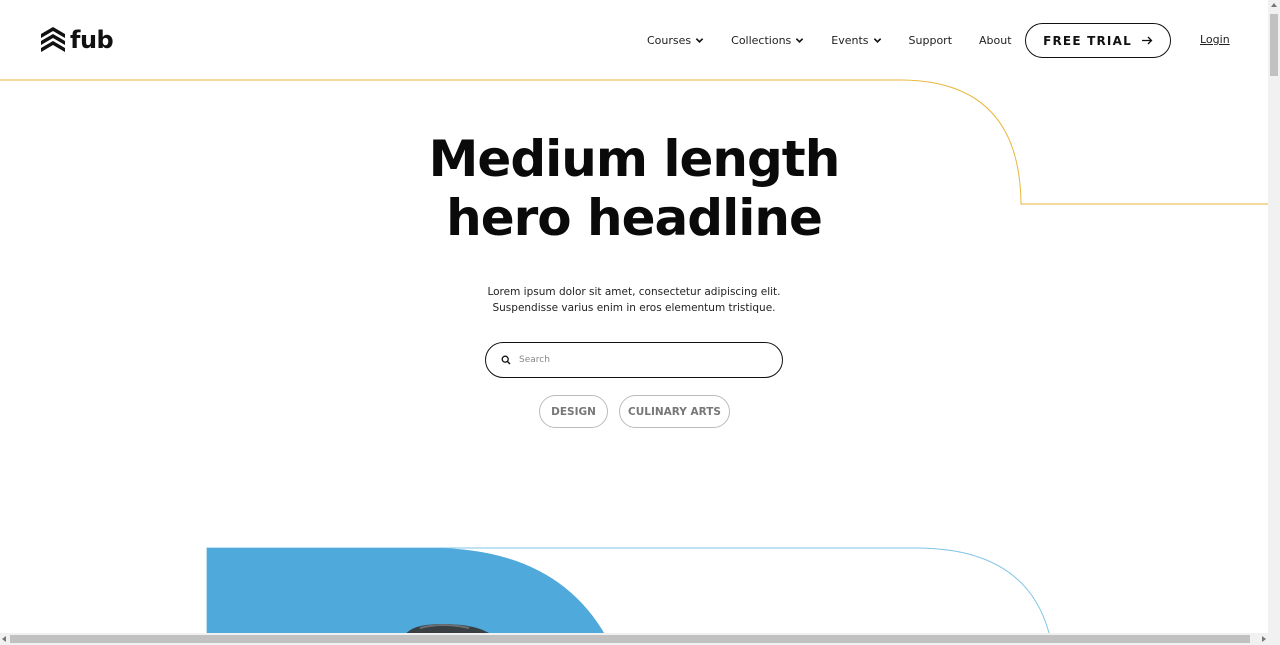 The height and width of the screenshot is (645, 1280). I want to click on nav-item-courses: Courses, so click(675, 40).